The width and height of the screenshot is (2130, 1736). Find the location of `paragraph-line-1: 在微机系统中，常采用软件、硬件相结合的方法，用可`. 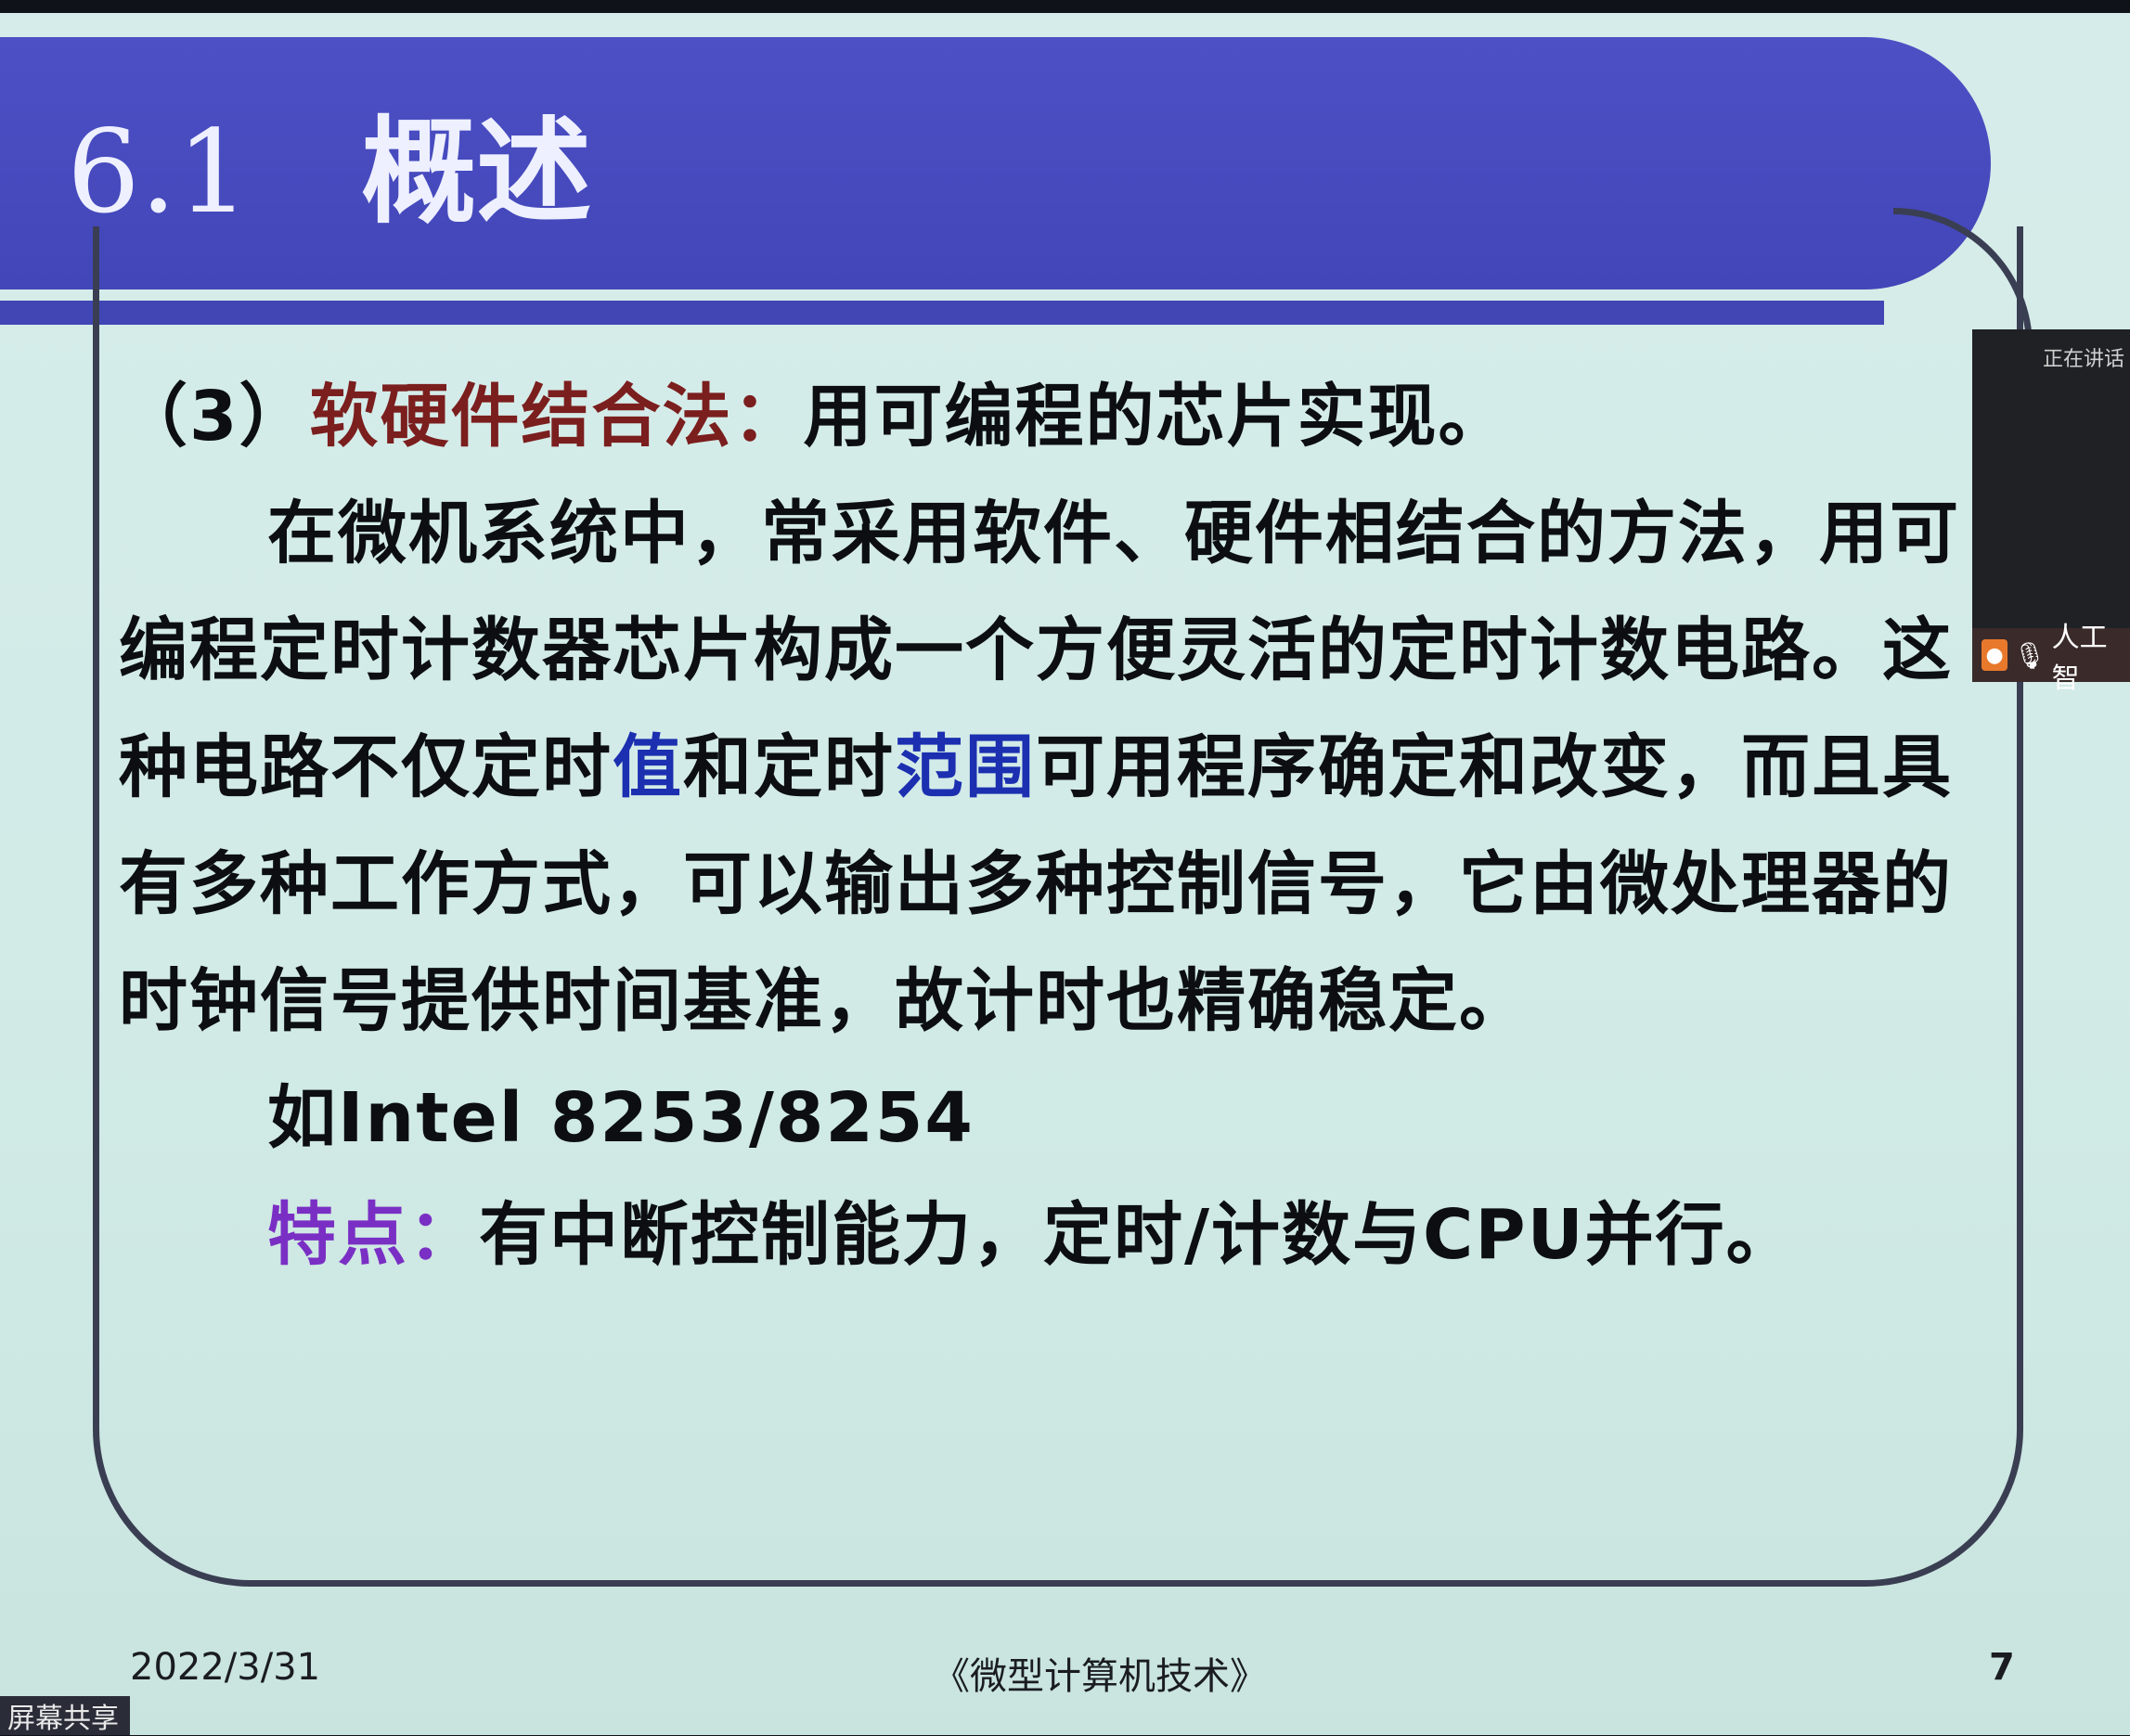

paragraph-line-1: 在微机系统中，常采用软件、硬件相结合的方法，用可 is located at coordinates (1113, 534).